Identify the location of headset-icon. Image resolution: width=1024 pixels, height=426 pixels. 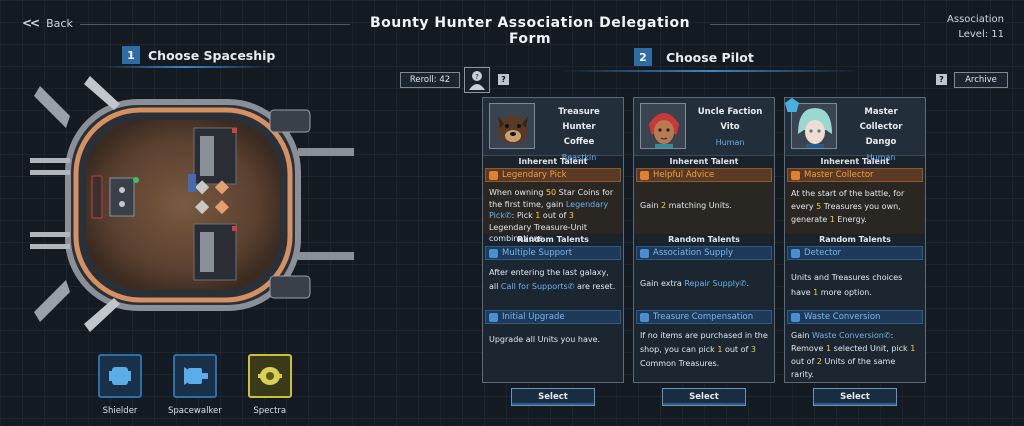
(493, 253).